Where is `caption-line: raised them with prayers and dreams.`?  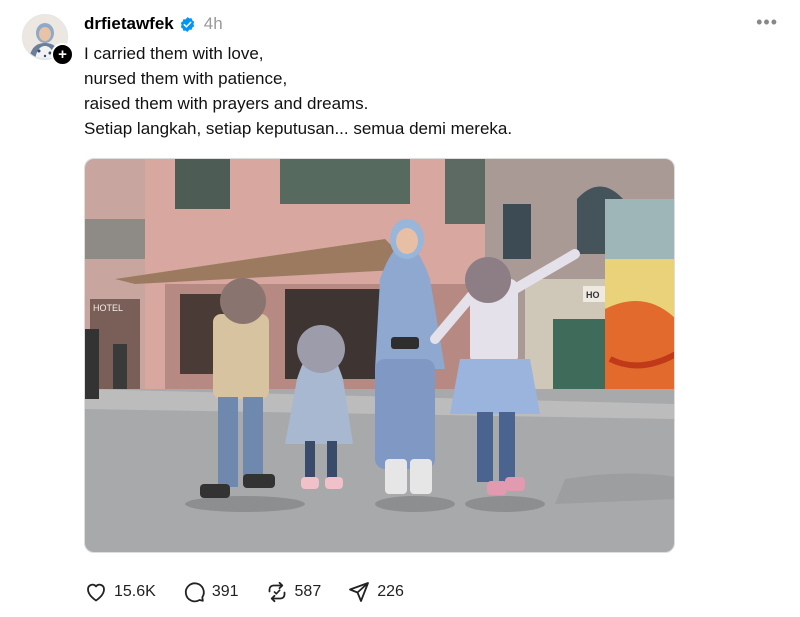 caption-line: raised them with prayers and dreams. is located at coordinates (226, 103).